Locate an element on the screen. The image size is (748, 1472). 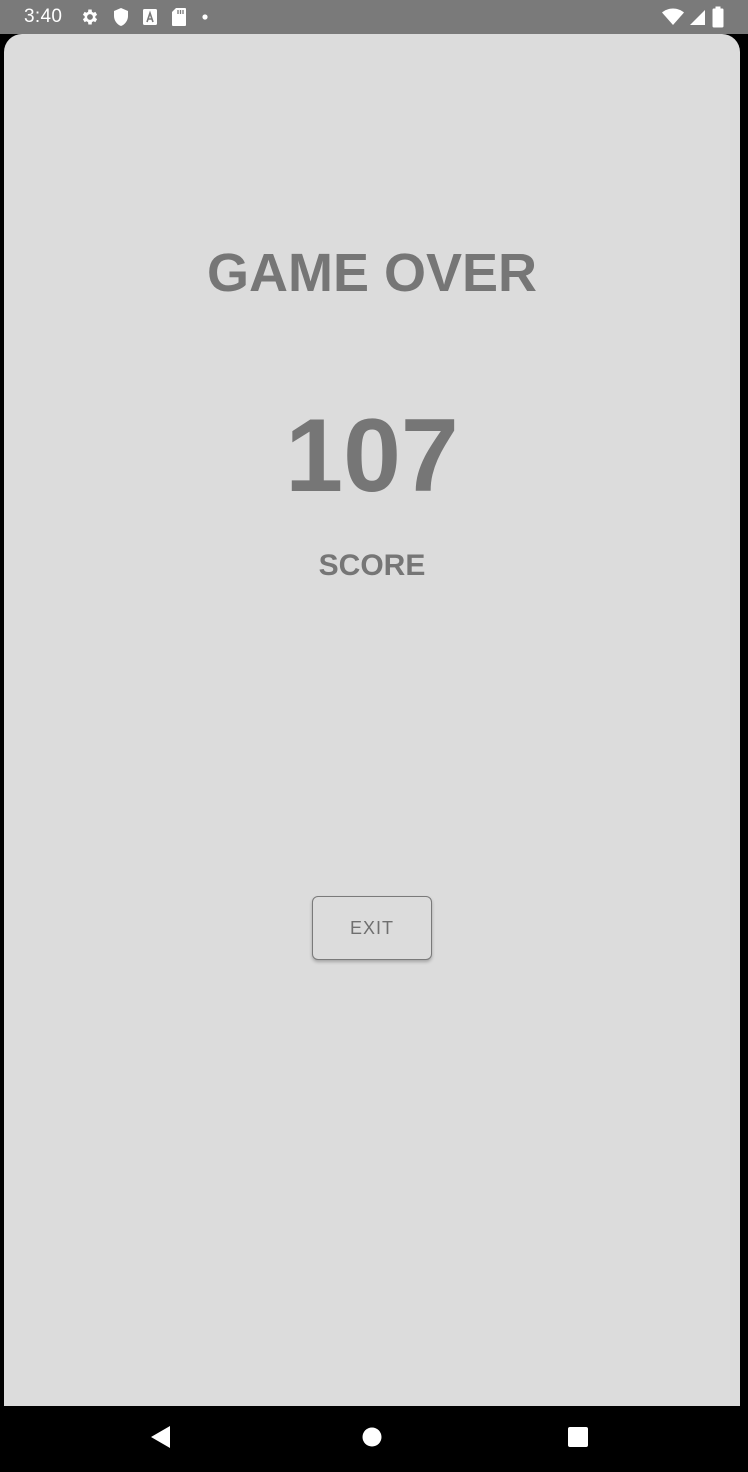
exit-button: EXIT is located at coordinates (372, 928).